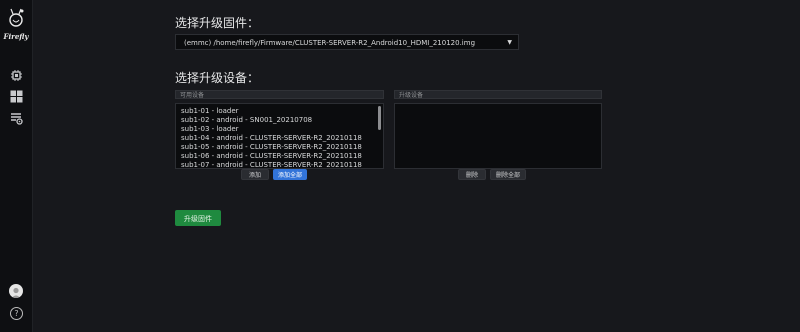 This screenshot has width=800, height=332. What do you see at coordinates (472, 174) in the screenshot?
I see `remove-button: 删除` at bounding box center [472, 174].